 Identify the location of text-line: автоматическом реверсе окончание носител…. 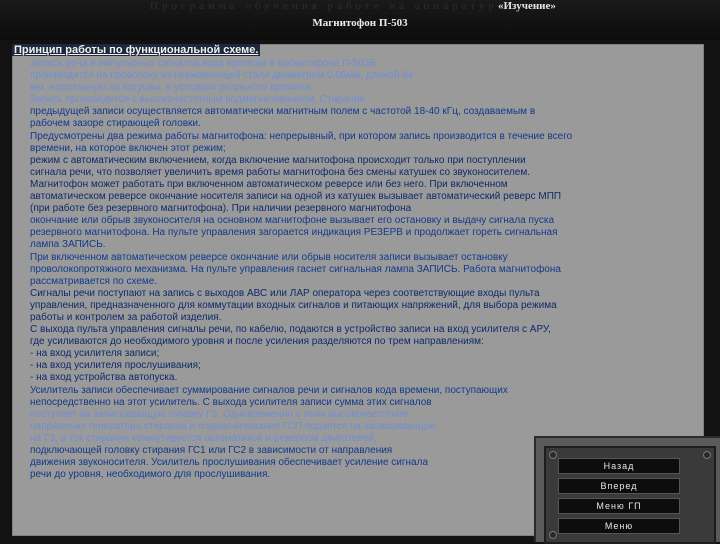
(296, 197).